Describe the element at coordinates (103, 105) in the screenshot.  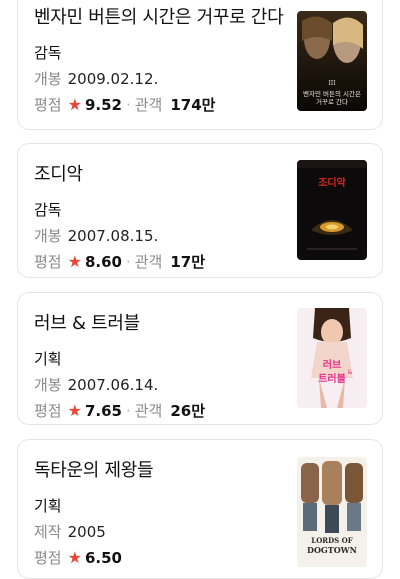
I see `rating-value: 9.52` at that location.